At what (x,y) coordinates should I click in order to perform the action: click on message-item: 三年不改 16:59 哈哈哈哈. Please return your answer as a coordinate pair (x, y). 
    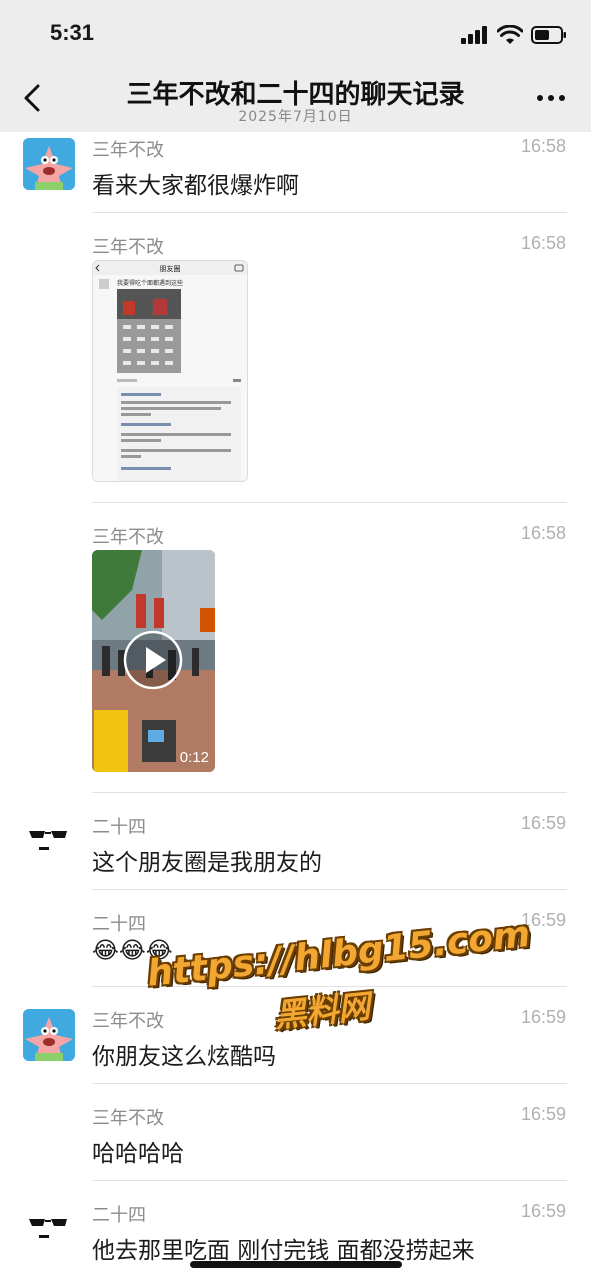
    Looking at the image, I should click on (295, 1133).